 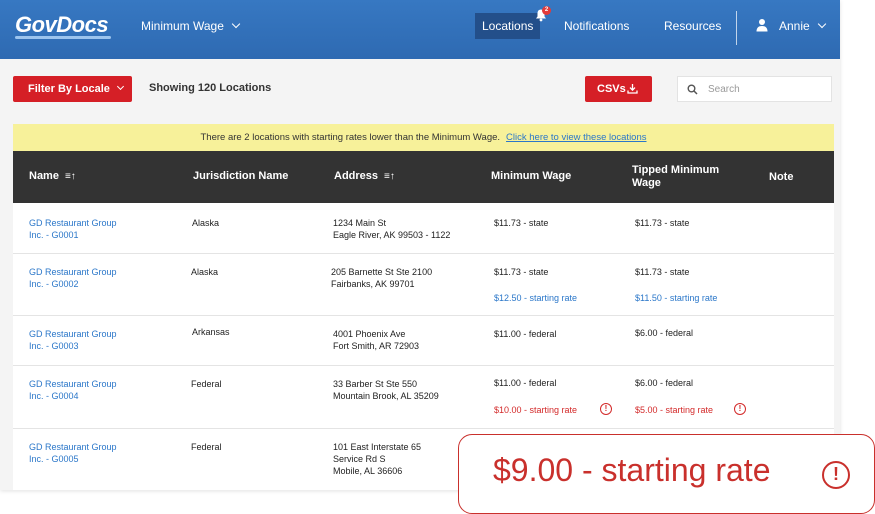 What do you see at coordinates (382, 272) in the screenshot?
I see `address-line1: 205 Barnette St Ste 2100` at bounding box center [382, 272].